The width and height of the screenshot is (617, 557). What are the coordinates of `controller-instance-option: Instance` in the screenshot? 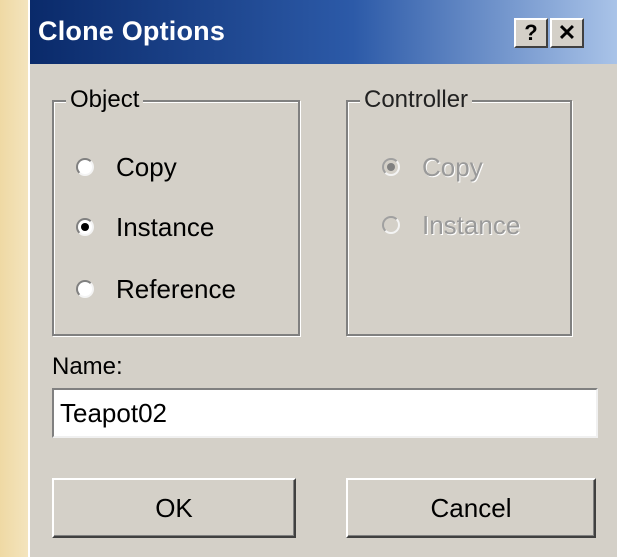 It's located at (451, 225).